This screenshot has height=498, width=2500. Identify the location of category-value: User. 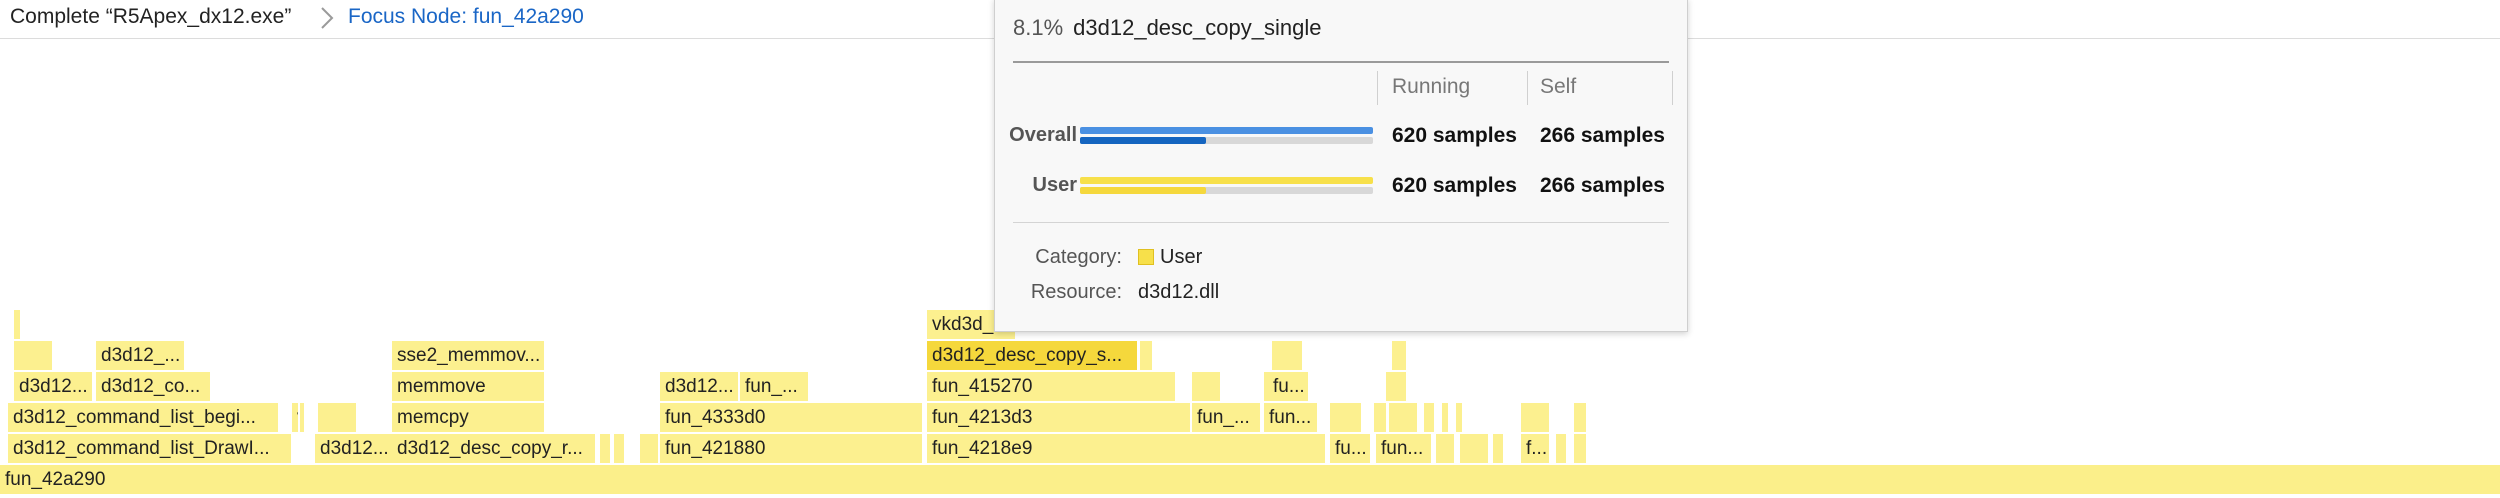
(1170, 257).